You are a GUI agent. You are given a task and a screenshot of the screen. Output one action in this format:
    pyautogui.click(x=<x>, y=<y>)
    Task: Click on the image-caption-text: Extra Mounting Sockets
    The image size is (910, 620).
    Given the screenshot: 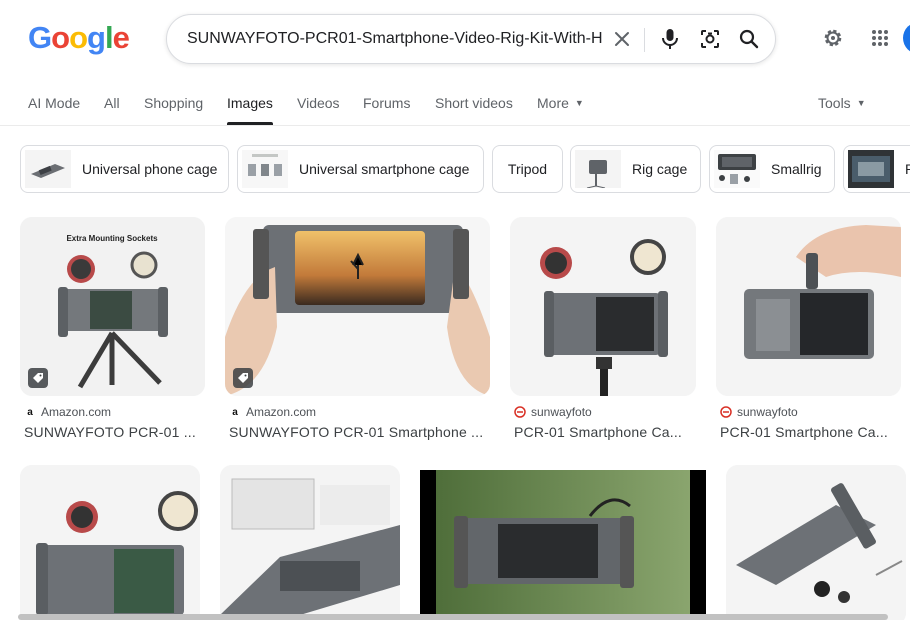 What is the action you would take?
    pyautogui.click(x=112, y=238)
    